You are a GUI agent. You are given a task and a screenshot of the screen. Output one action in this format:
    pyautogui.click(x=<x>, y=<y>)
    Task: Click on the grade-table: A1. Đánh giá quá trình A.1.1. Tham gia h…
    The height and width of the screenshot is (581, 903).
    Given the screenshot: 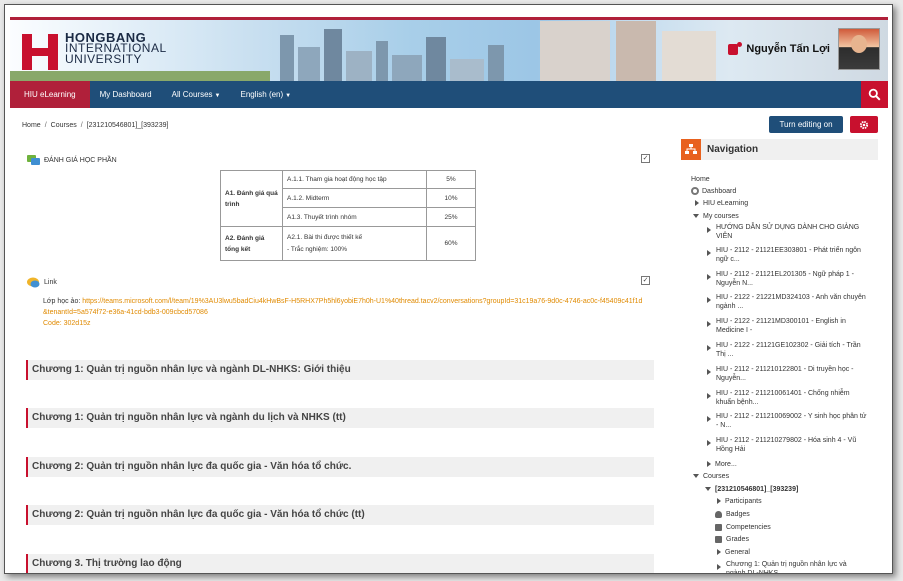 What is the action you would take?
    pyautogui.click(x=348, y=215)
    